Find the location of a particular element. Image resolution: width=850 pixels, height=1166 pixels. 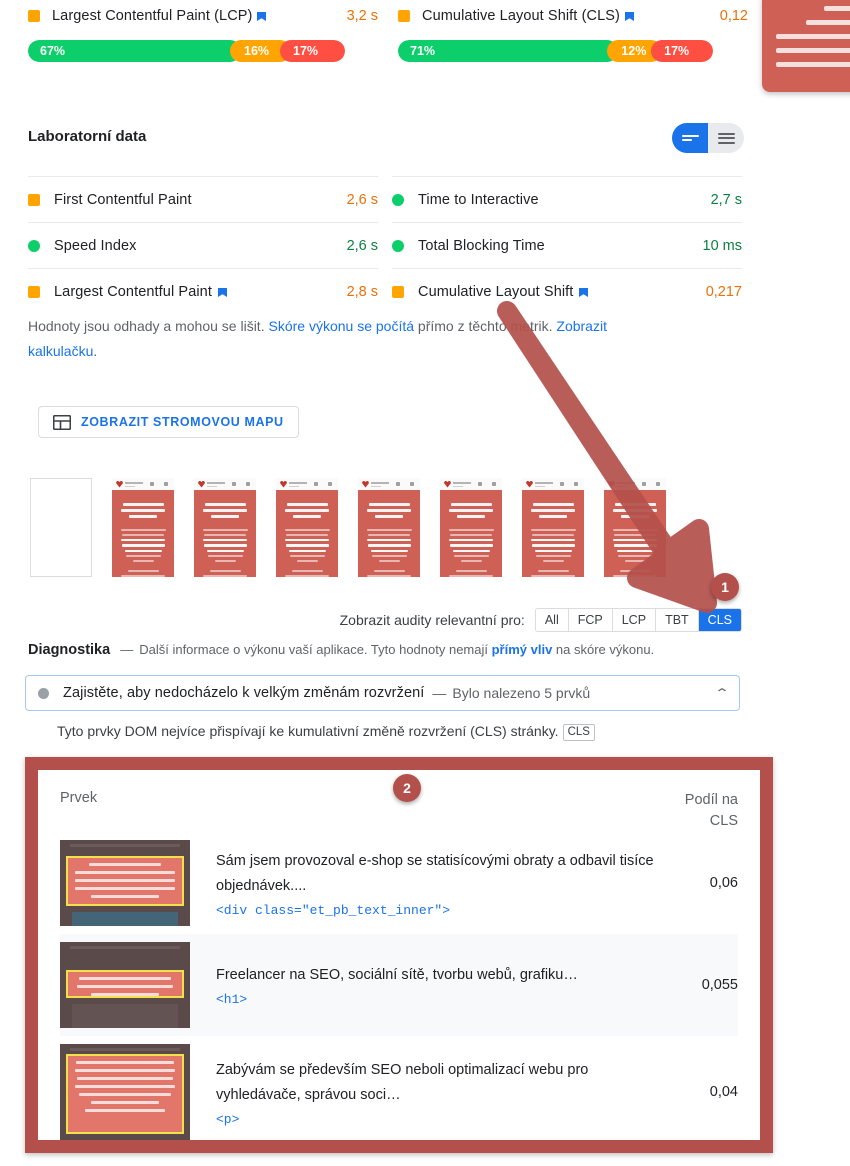

lab-metric-value: 2,8 s is located at coordinates (362, 291).